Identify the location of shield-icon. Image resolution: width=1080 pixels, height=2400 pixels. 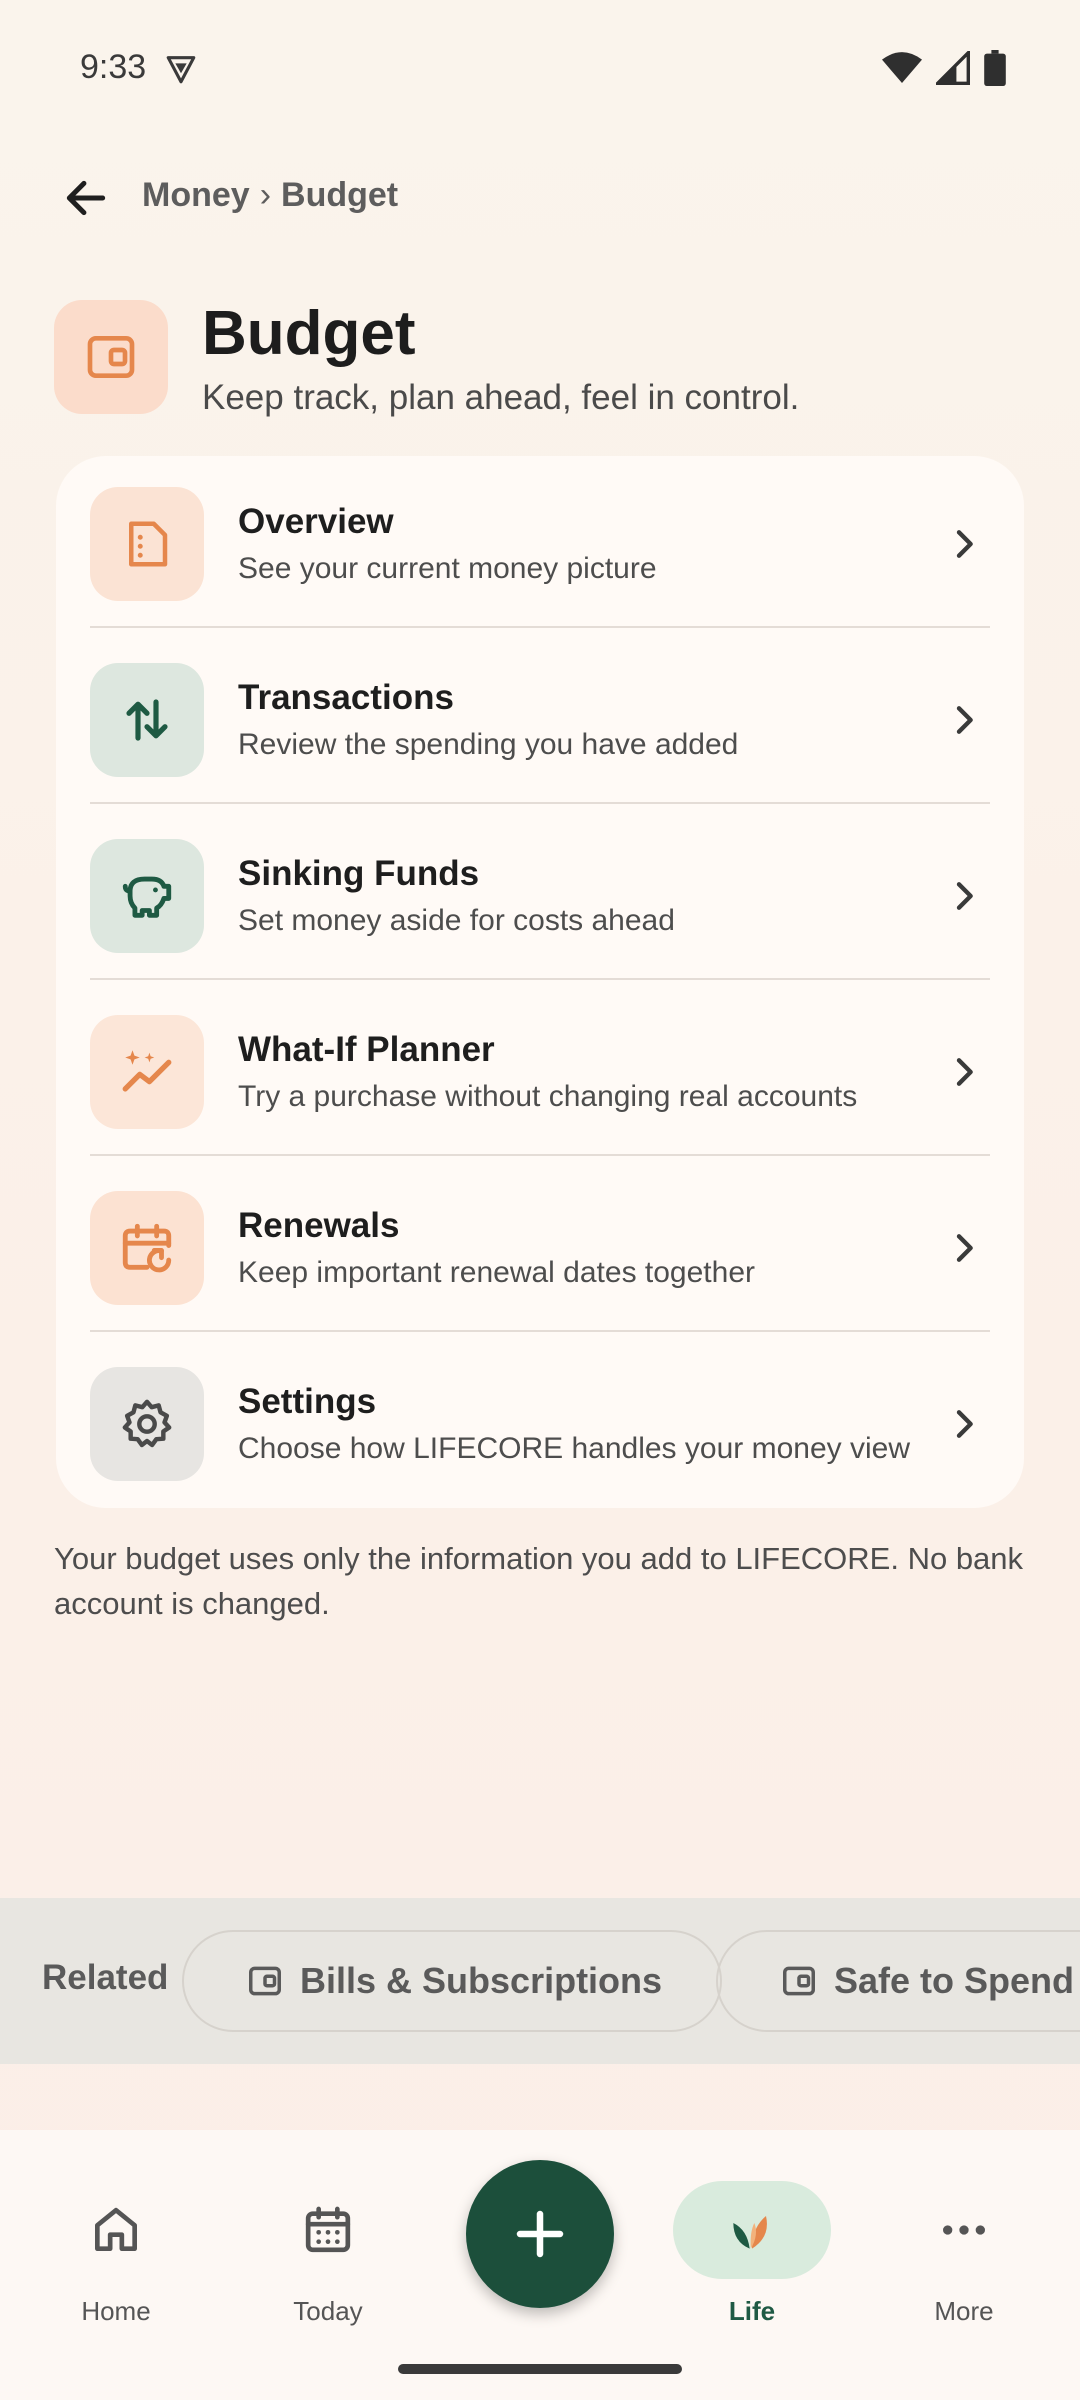
(181, 70).